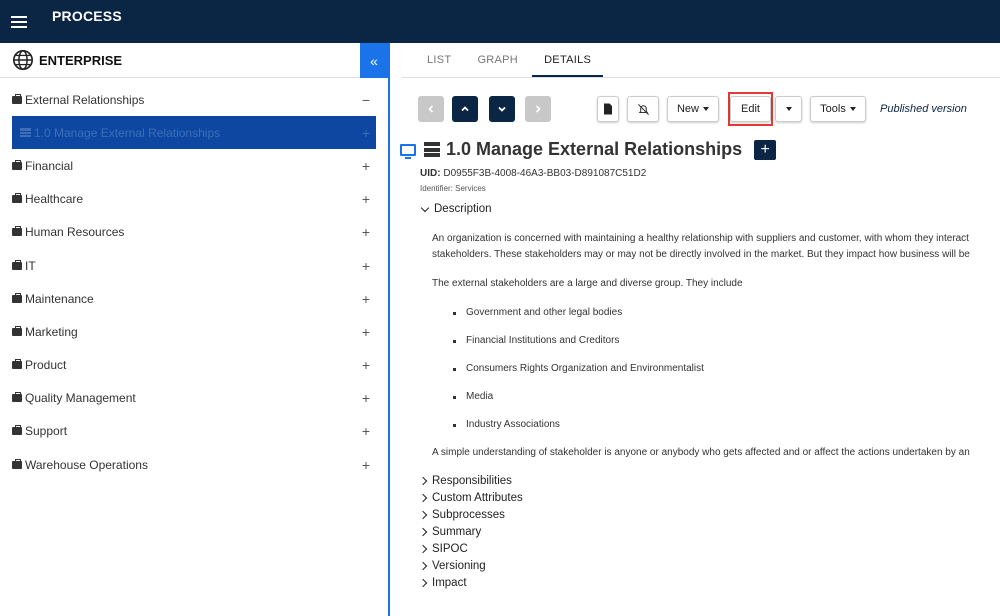 The image size is (1000, 616). I want to click on section-label: Responsibilities, so click(472, 480).